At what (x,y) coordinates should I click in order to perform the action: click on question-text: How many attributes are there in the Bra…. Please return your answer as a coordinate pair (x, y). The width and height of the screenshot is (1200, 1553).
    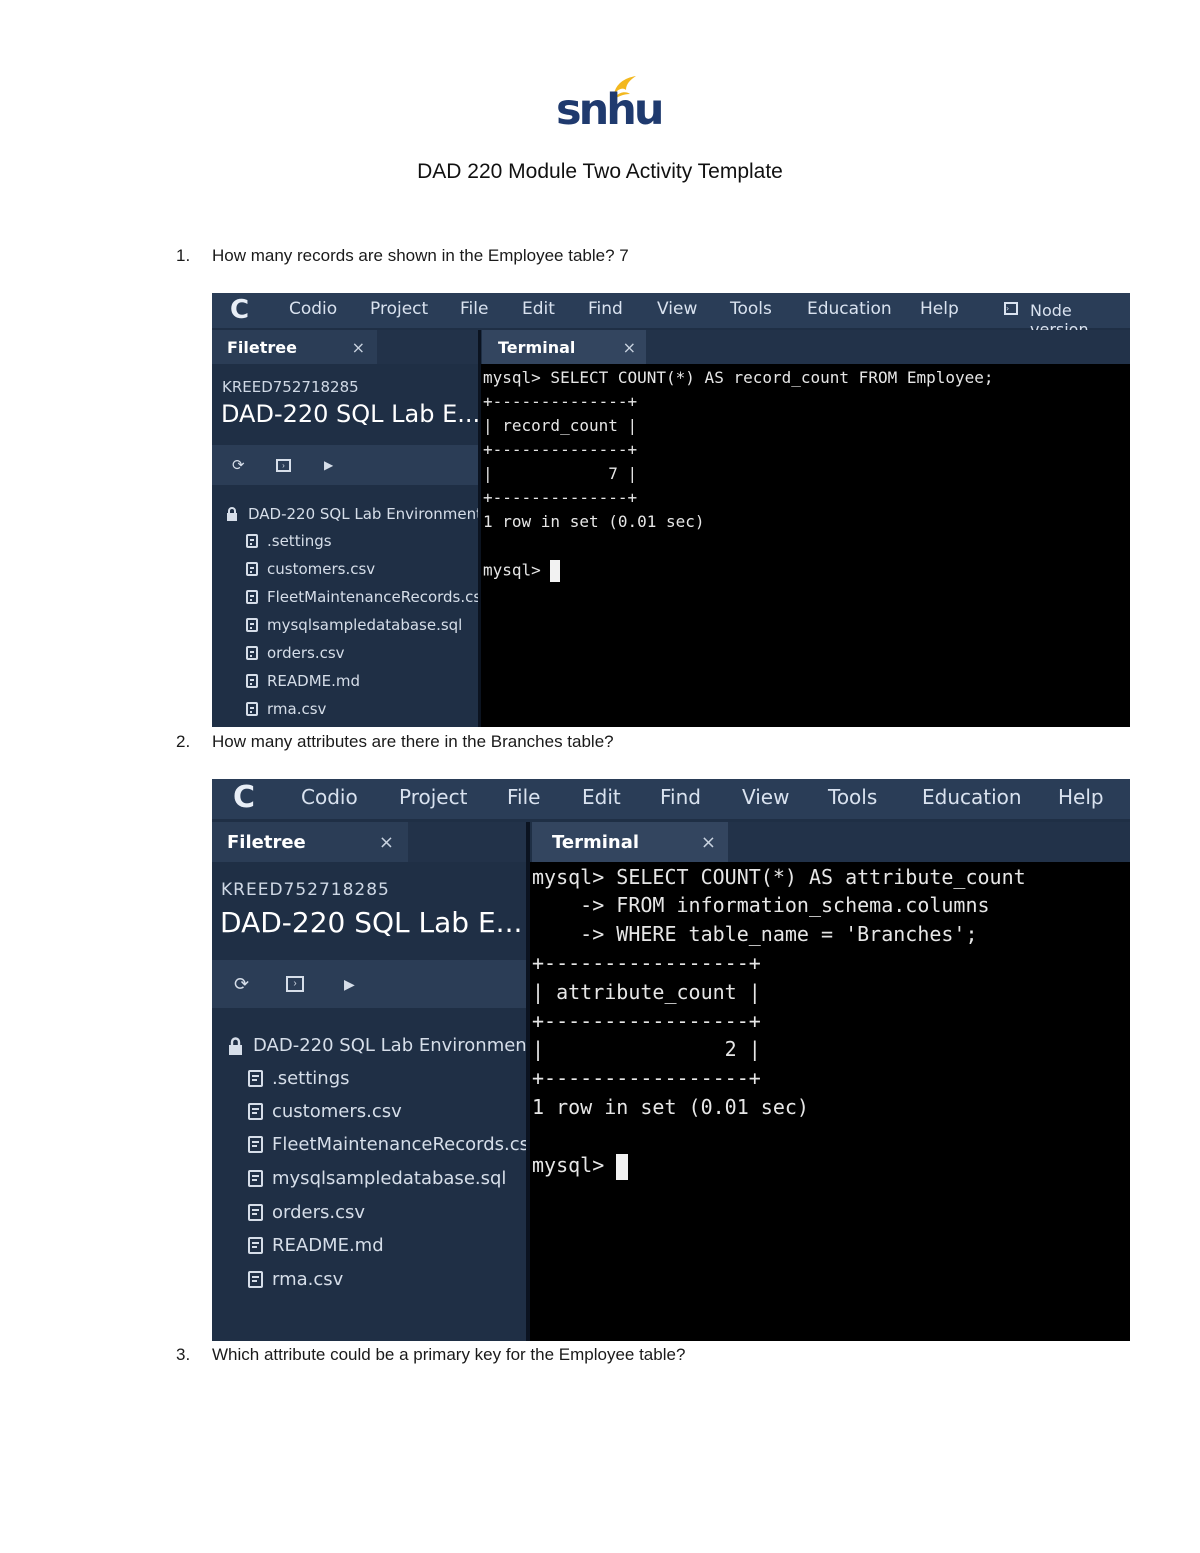
    Looking at the image, I should click on (413, 741).